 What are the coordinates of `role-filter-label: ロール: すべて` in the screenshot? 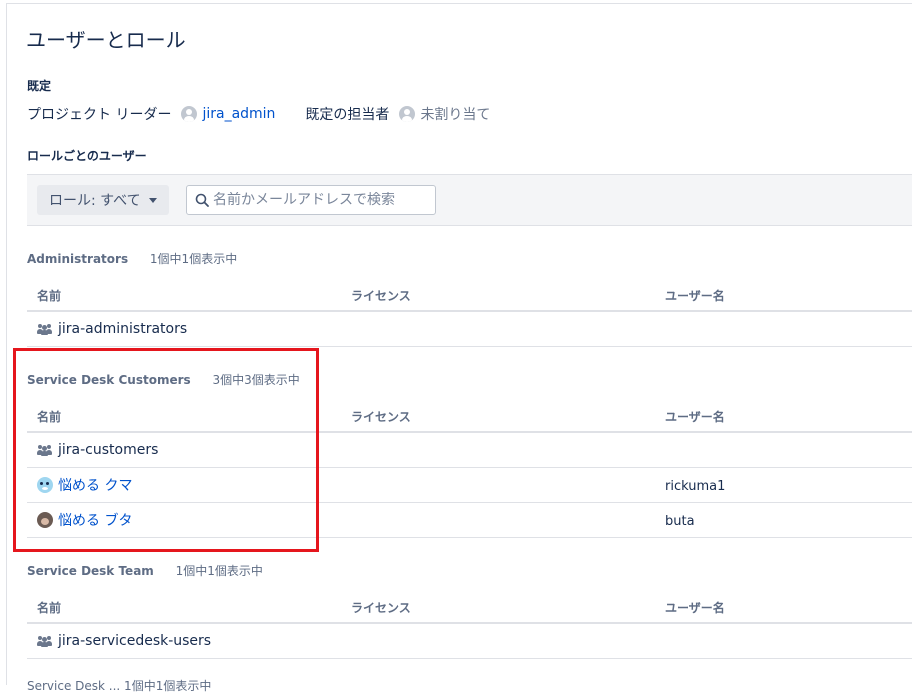 It's located at (95, 201).